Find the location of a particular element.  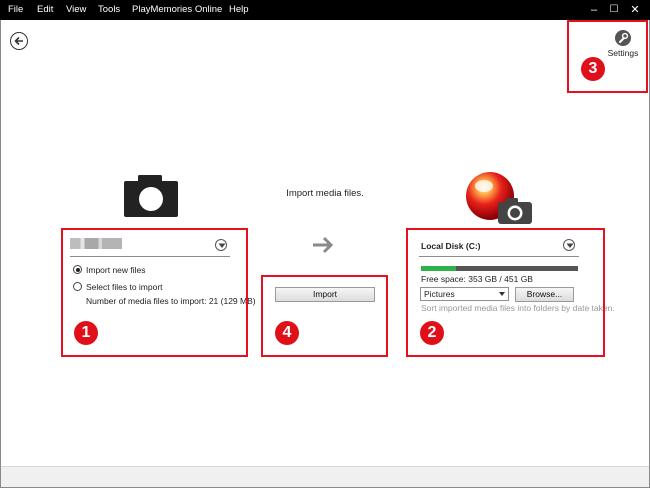

menu-playmemories-online: PlayMemories Online is located at coordinates (177, 9).